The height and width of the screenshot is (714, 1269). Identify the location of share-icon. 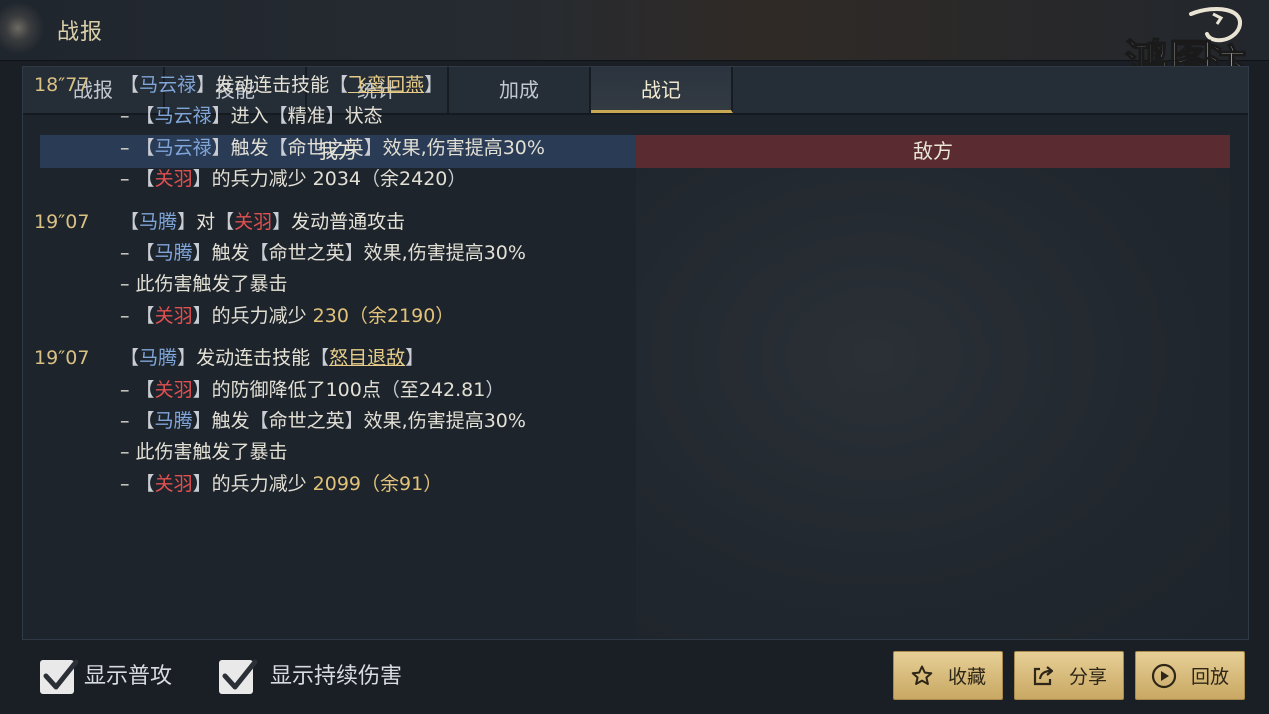
(1043, 675).